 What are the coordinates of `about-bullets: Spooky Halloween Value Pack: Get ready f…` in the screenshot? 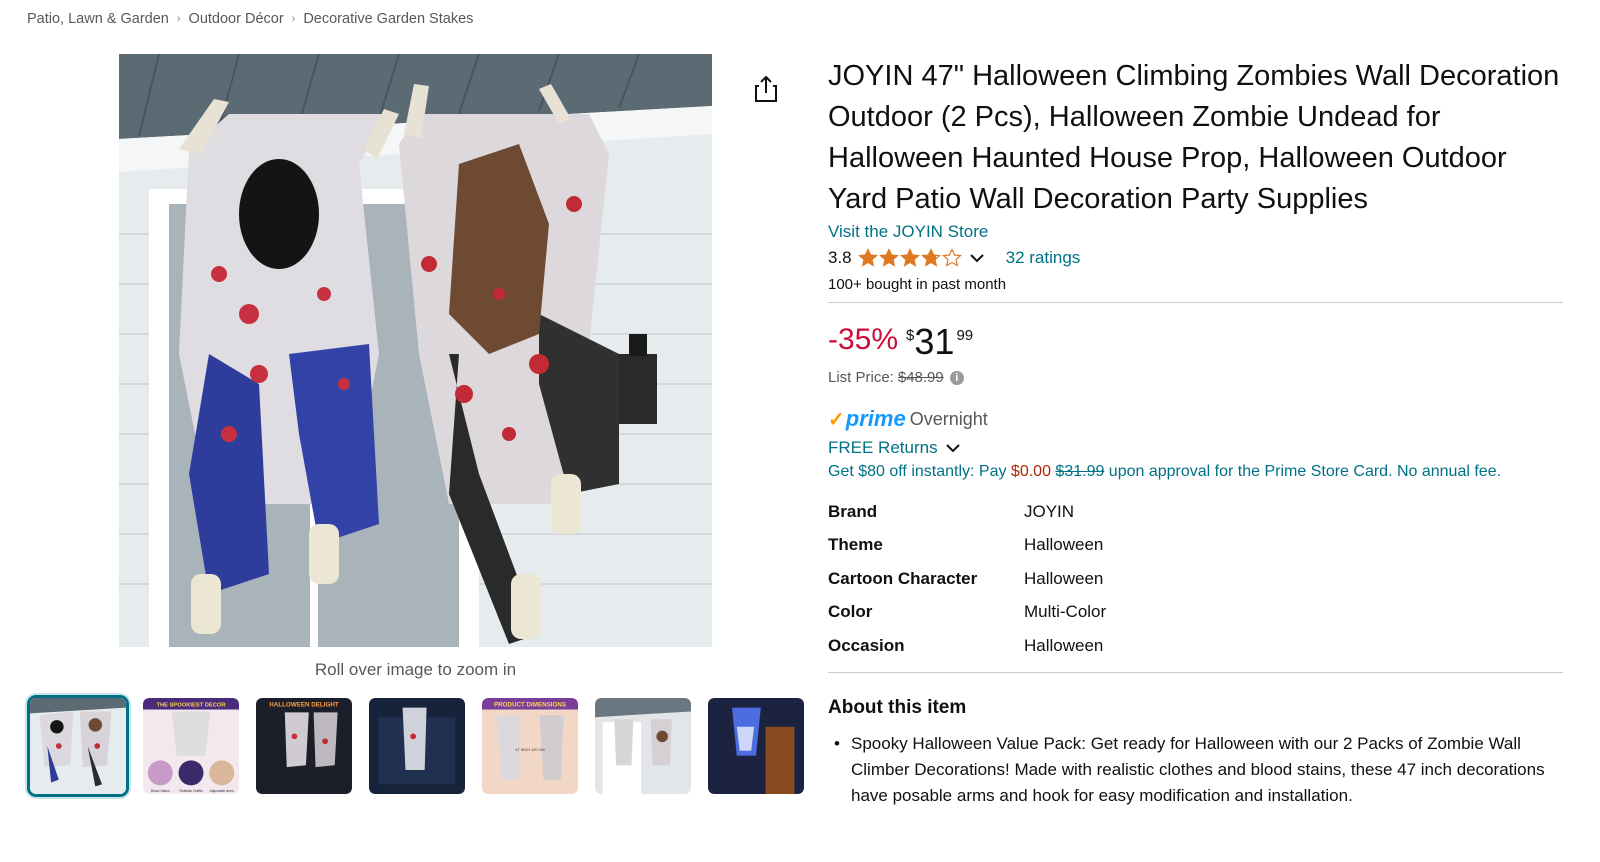 It's located at (1195, 770).